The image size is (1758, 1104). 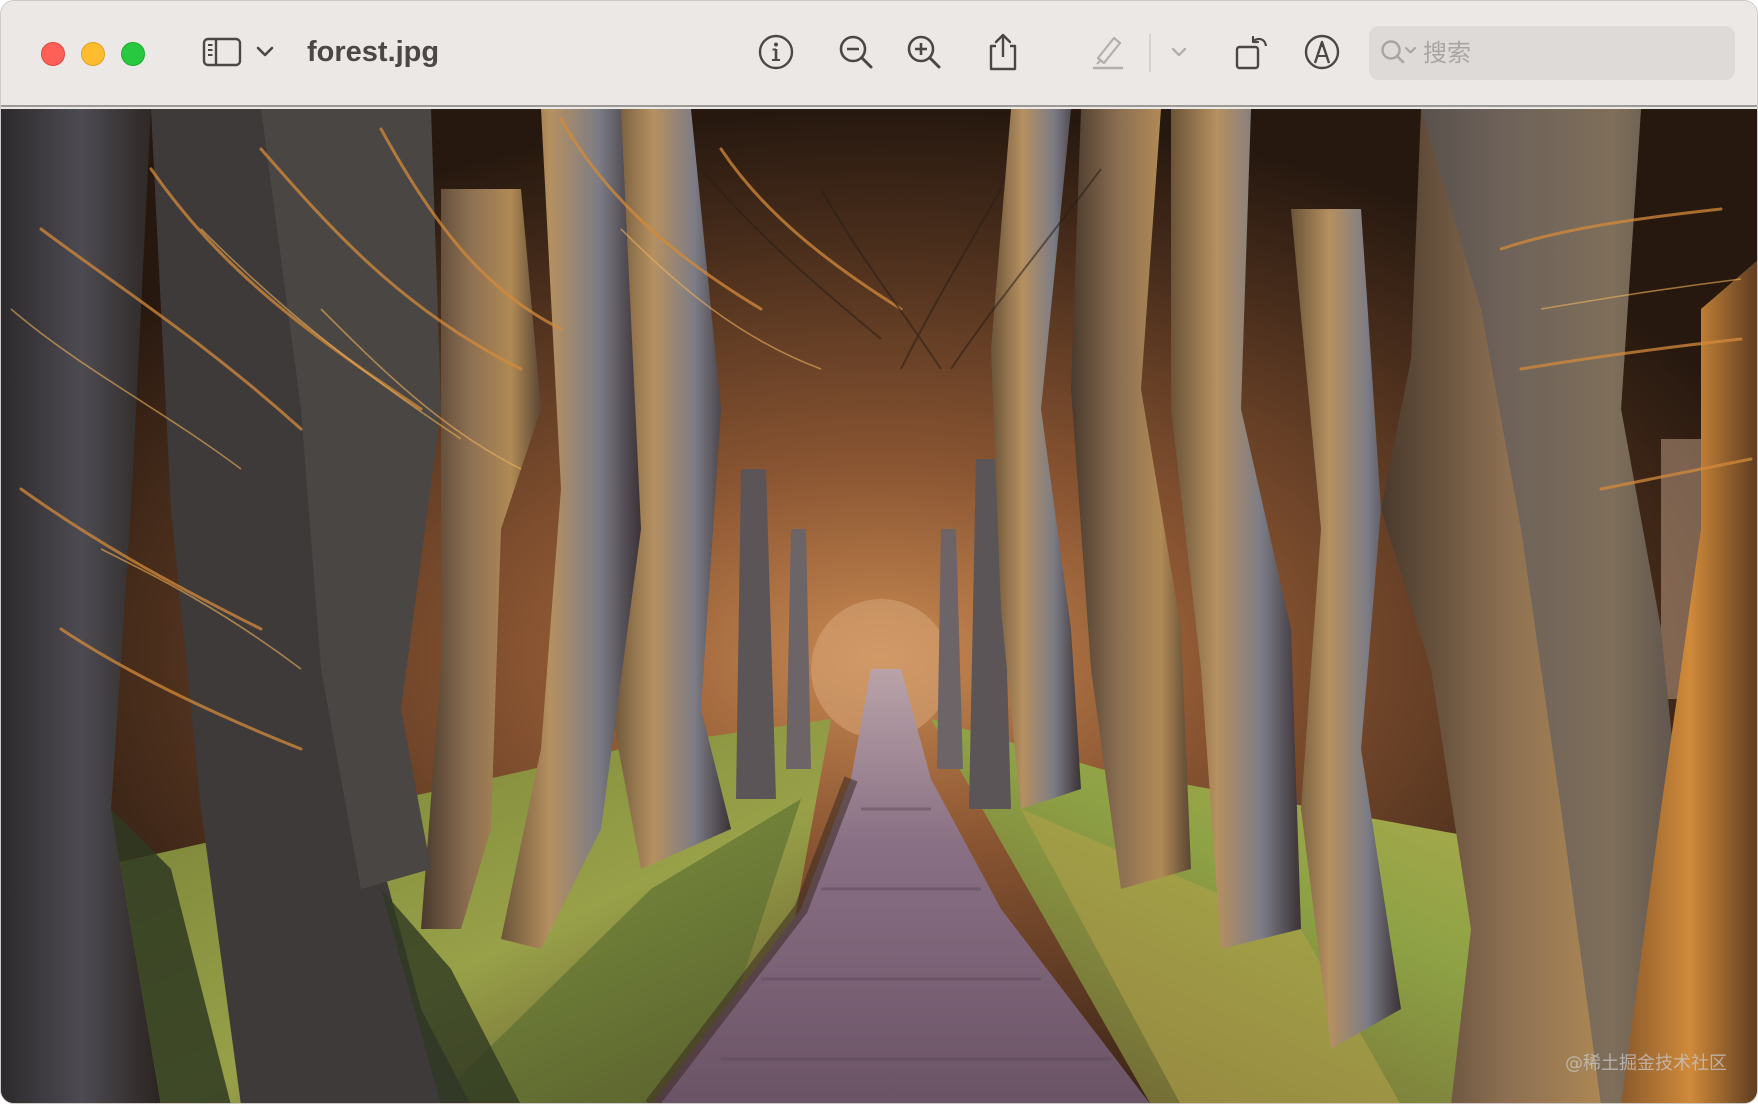 I want to click on sidebar-toggle-button, so click(x=222, y=52).